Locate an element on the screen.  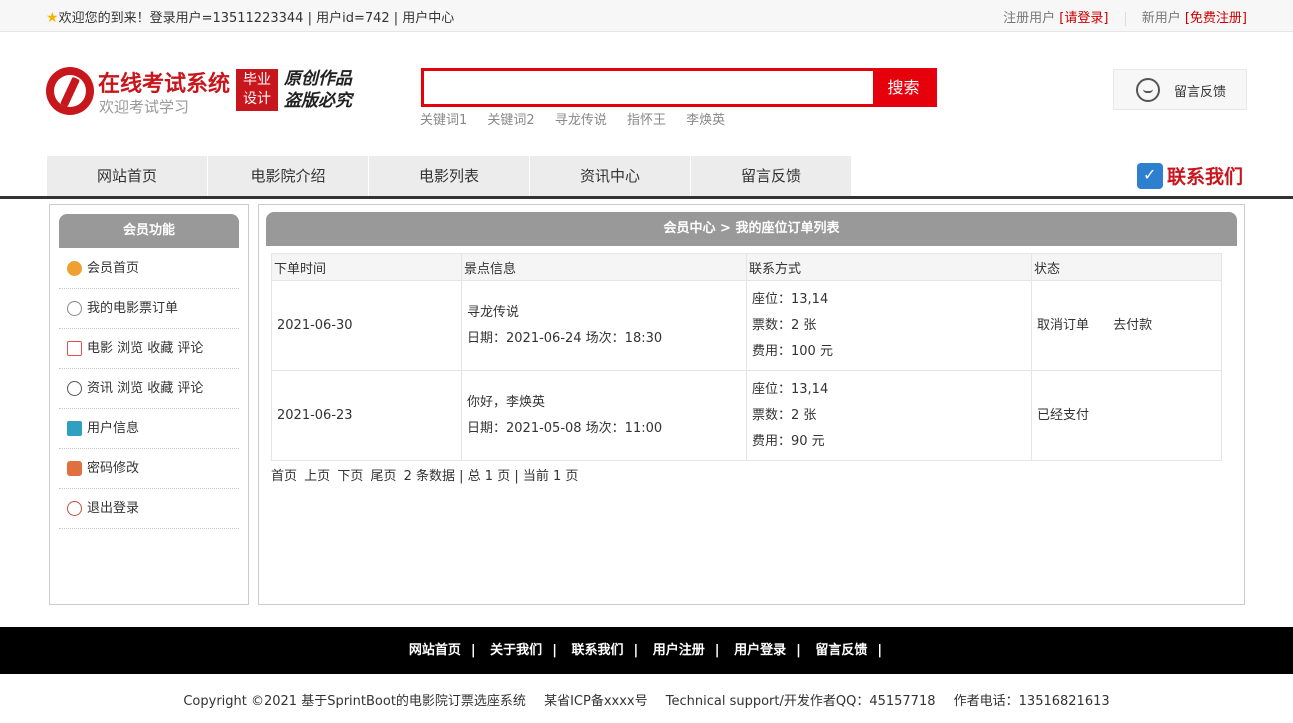
clipboard-icon is located at coordinates (74, 428).